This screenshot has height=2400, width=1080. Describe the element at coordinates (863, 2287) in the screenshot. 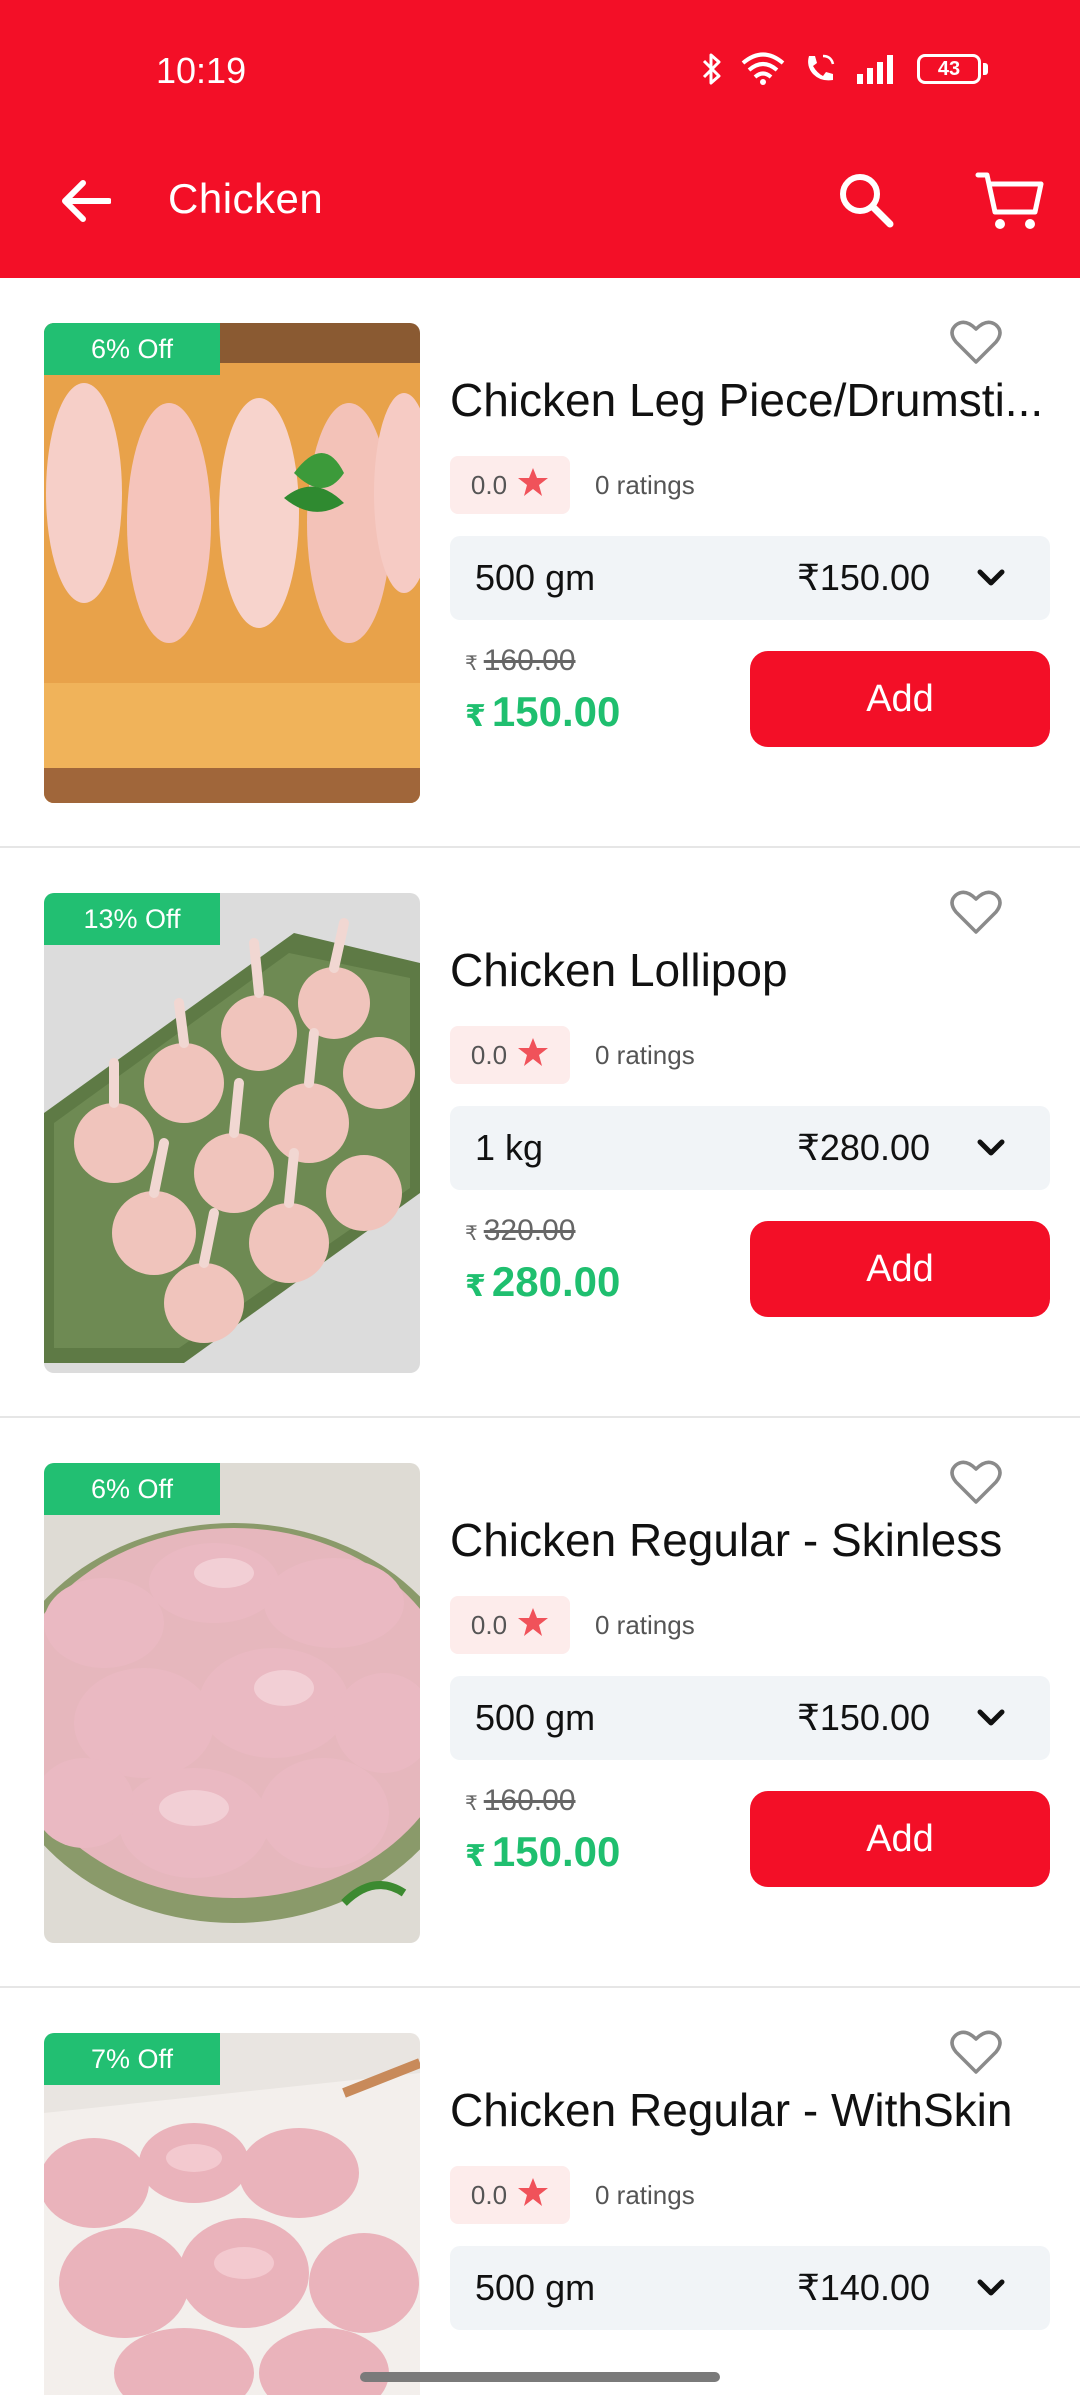

I see `variant-price: ₹140.00` at that location.